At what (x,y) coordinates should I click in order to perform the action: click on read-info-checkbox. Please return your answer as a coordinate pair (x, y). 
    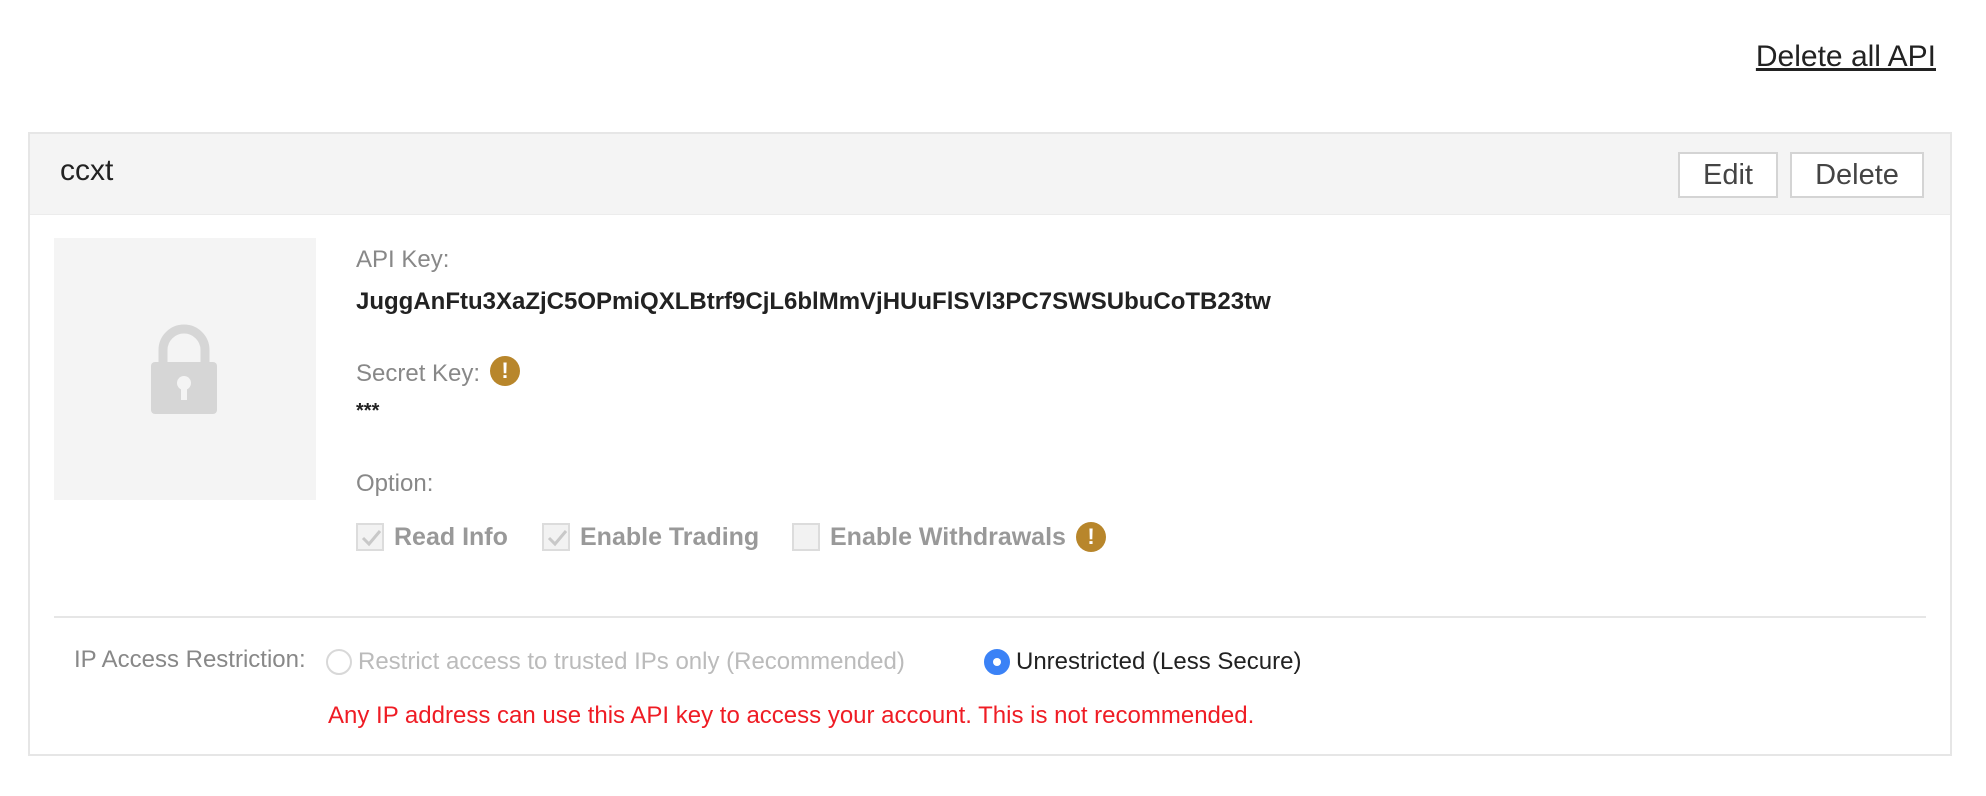
    Looking at the image, I should click on (370, 537).